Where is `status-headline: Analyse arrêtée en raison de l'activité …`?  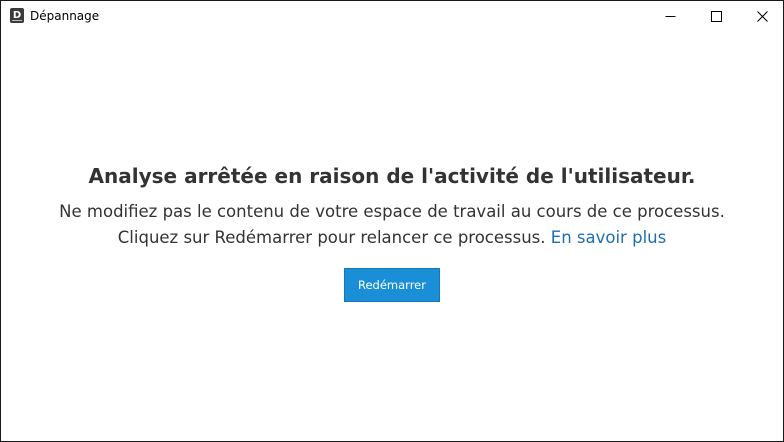
status-headline: Analyse arrêtée en raison de l'activité … is located at coordinates (392, 176).